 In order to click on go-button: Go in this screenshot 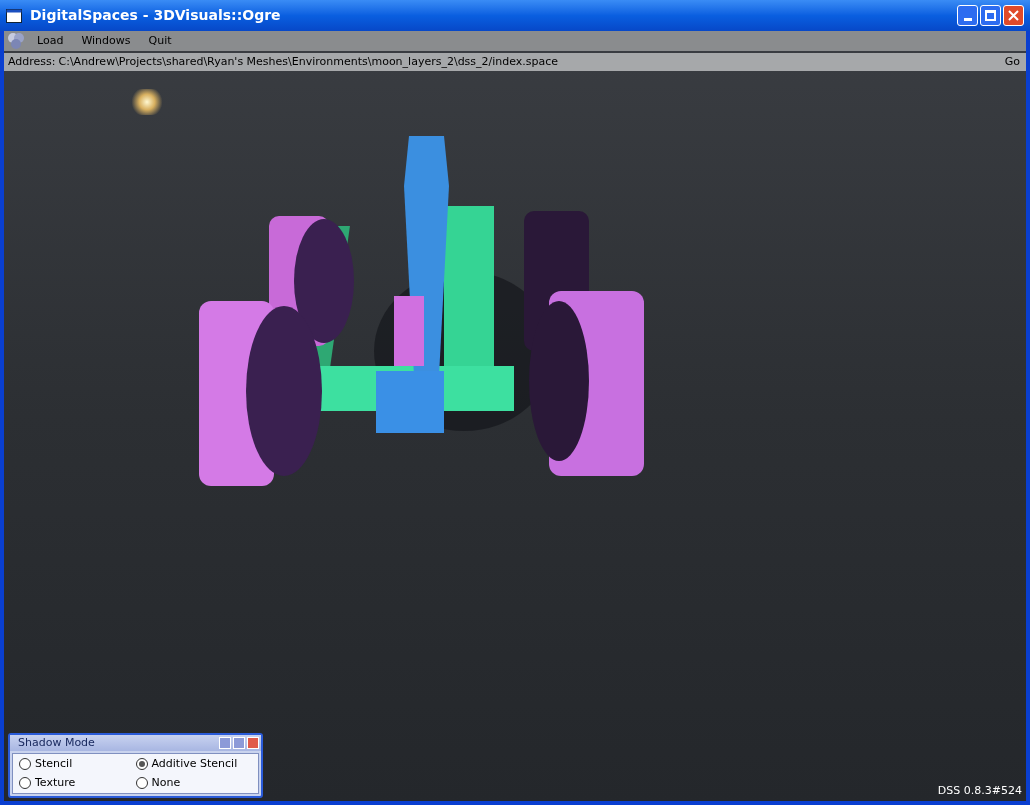, I will do `click(1012, 62)`.